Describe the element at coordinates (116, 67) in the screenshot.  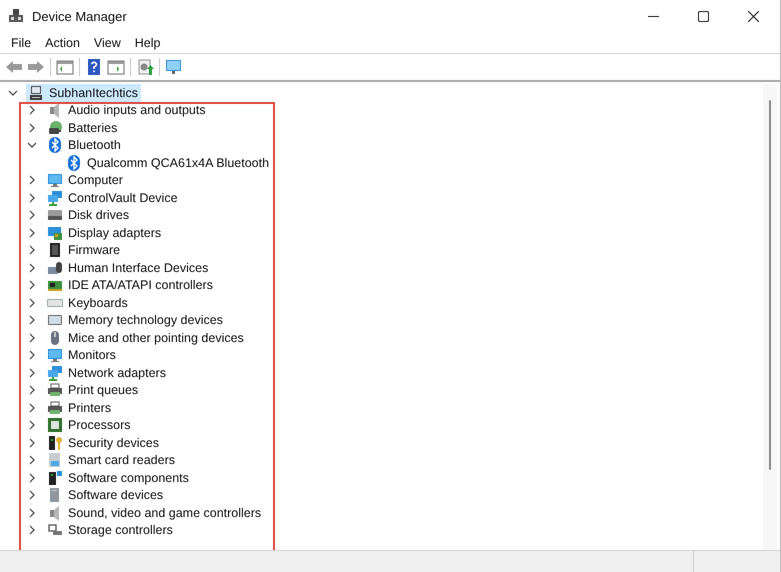
I see `panel-right-icon` at that location.